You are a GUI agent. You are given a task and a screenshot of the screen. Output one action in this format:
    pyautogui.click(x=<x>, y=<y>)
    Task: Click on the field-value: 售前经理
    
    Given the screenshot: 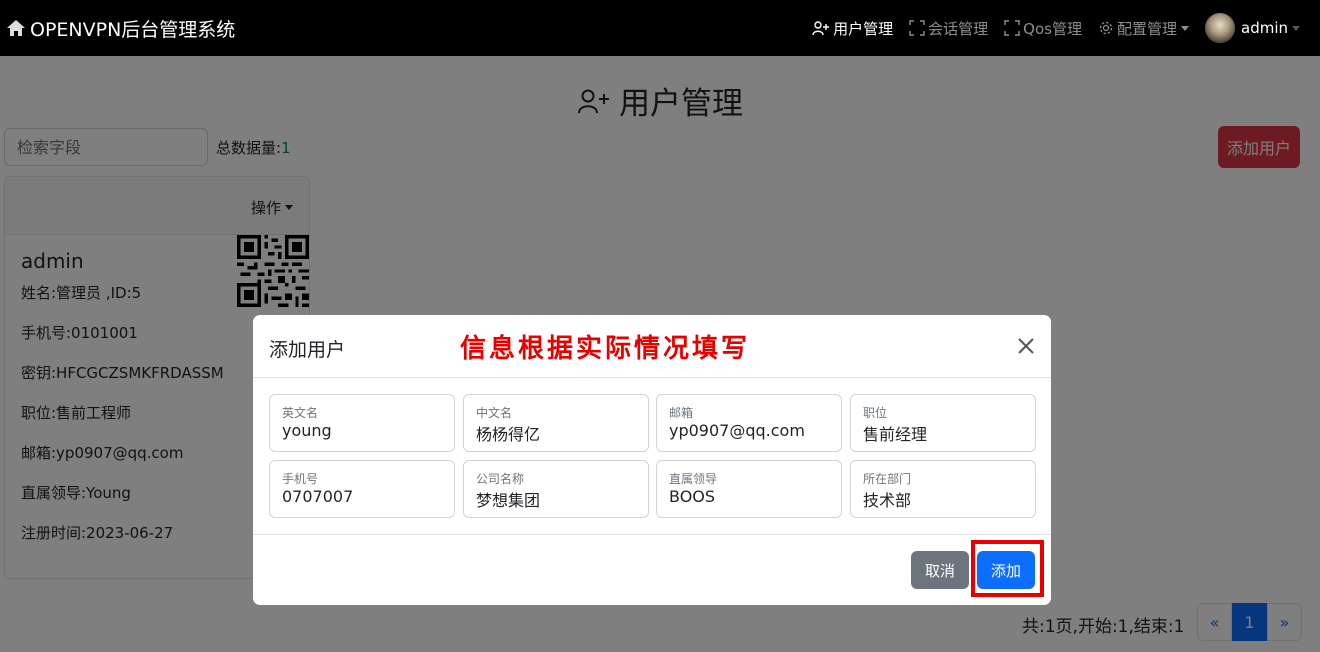 What is the action you would take?
    pyautogui.click(x=895, y=434)
    